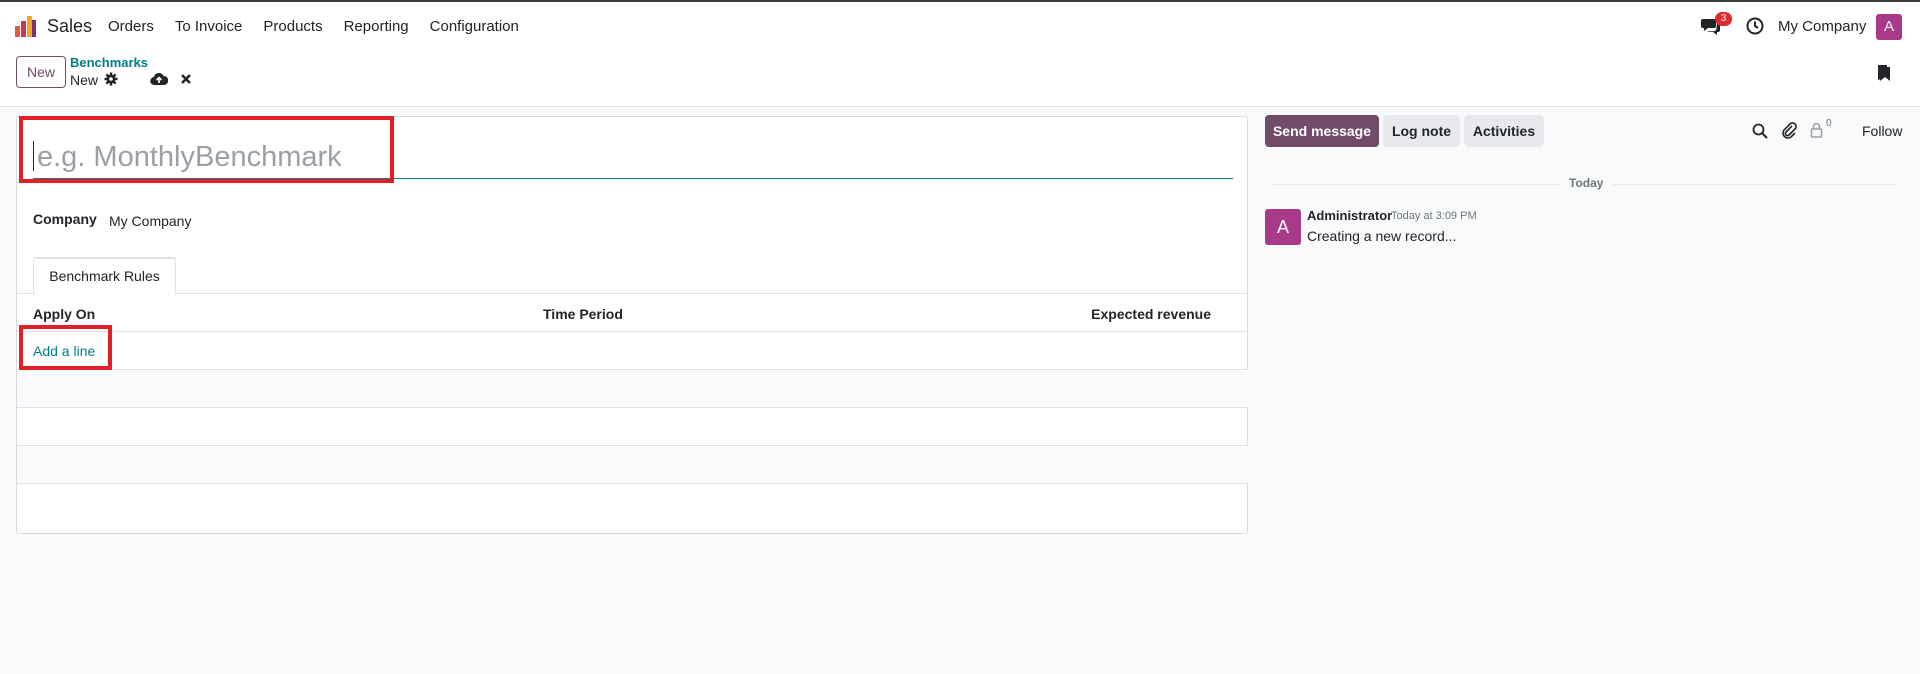 Image resolution: width=1920 pixels, height=674 pixels. I want to click on menu-item-configuration: Configuration, so click(474, 26).